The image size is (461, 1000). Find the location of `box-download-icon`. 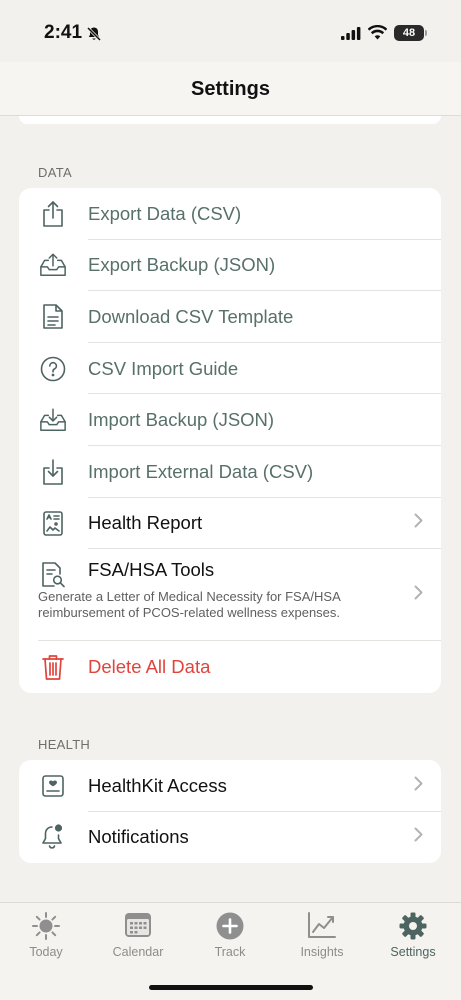

box-download-icon is located at coordinates (53, 472).